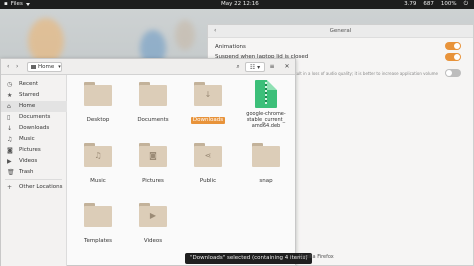 The image size is (474, 266). I want to click on animations-label: Animations, so click(230, 47).